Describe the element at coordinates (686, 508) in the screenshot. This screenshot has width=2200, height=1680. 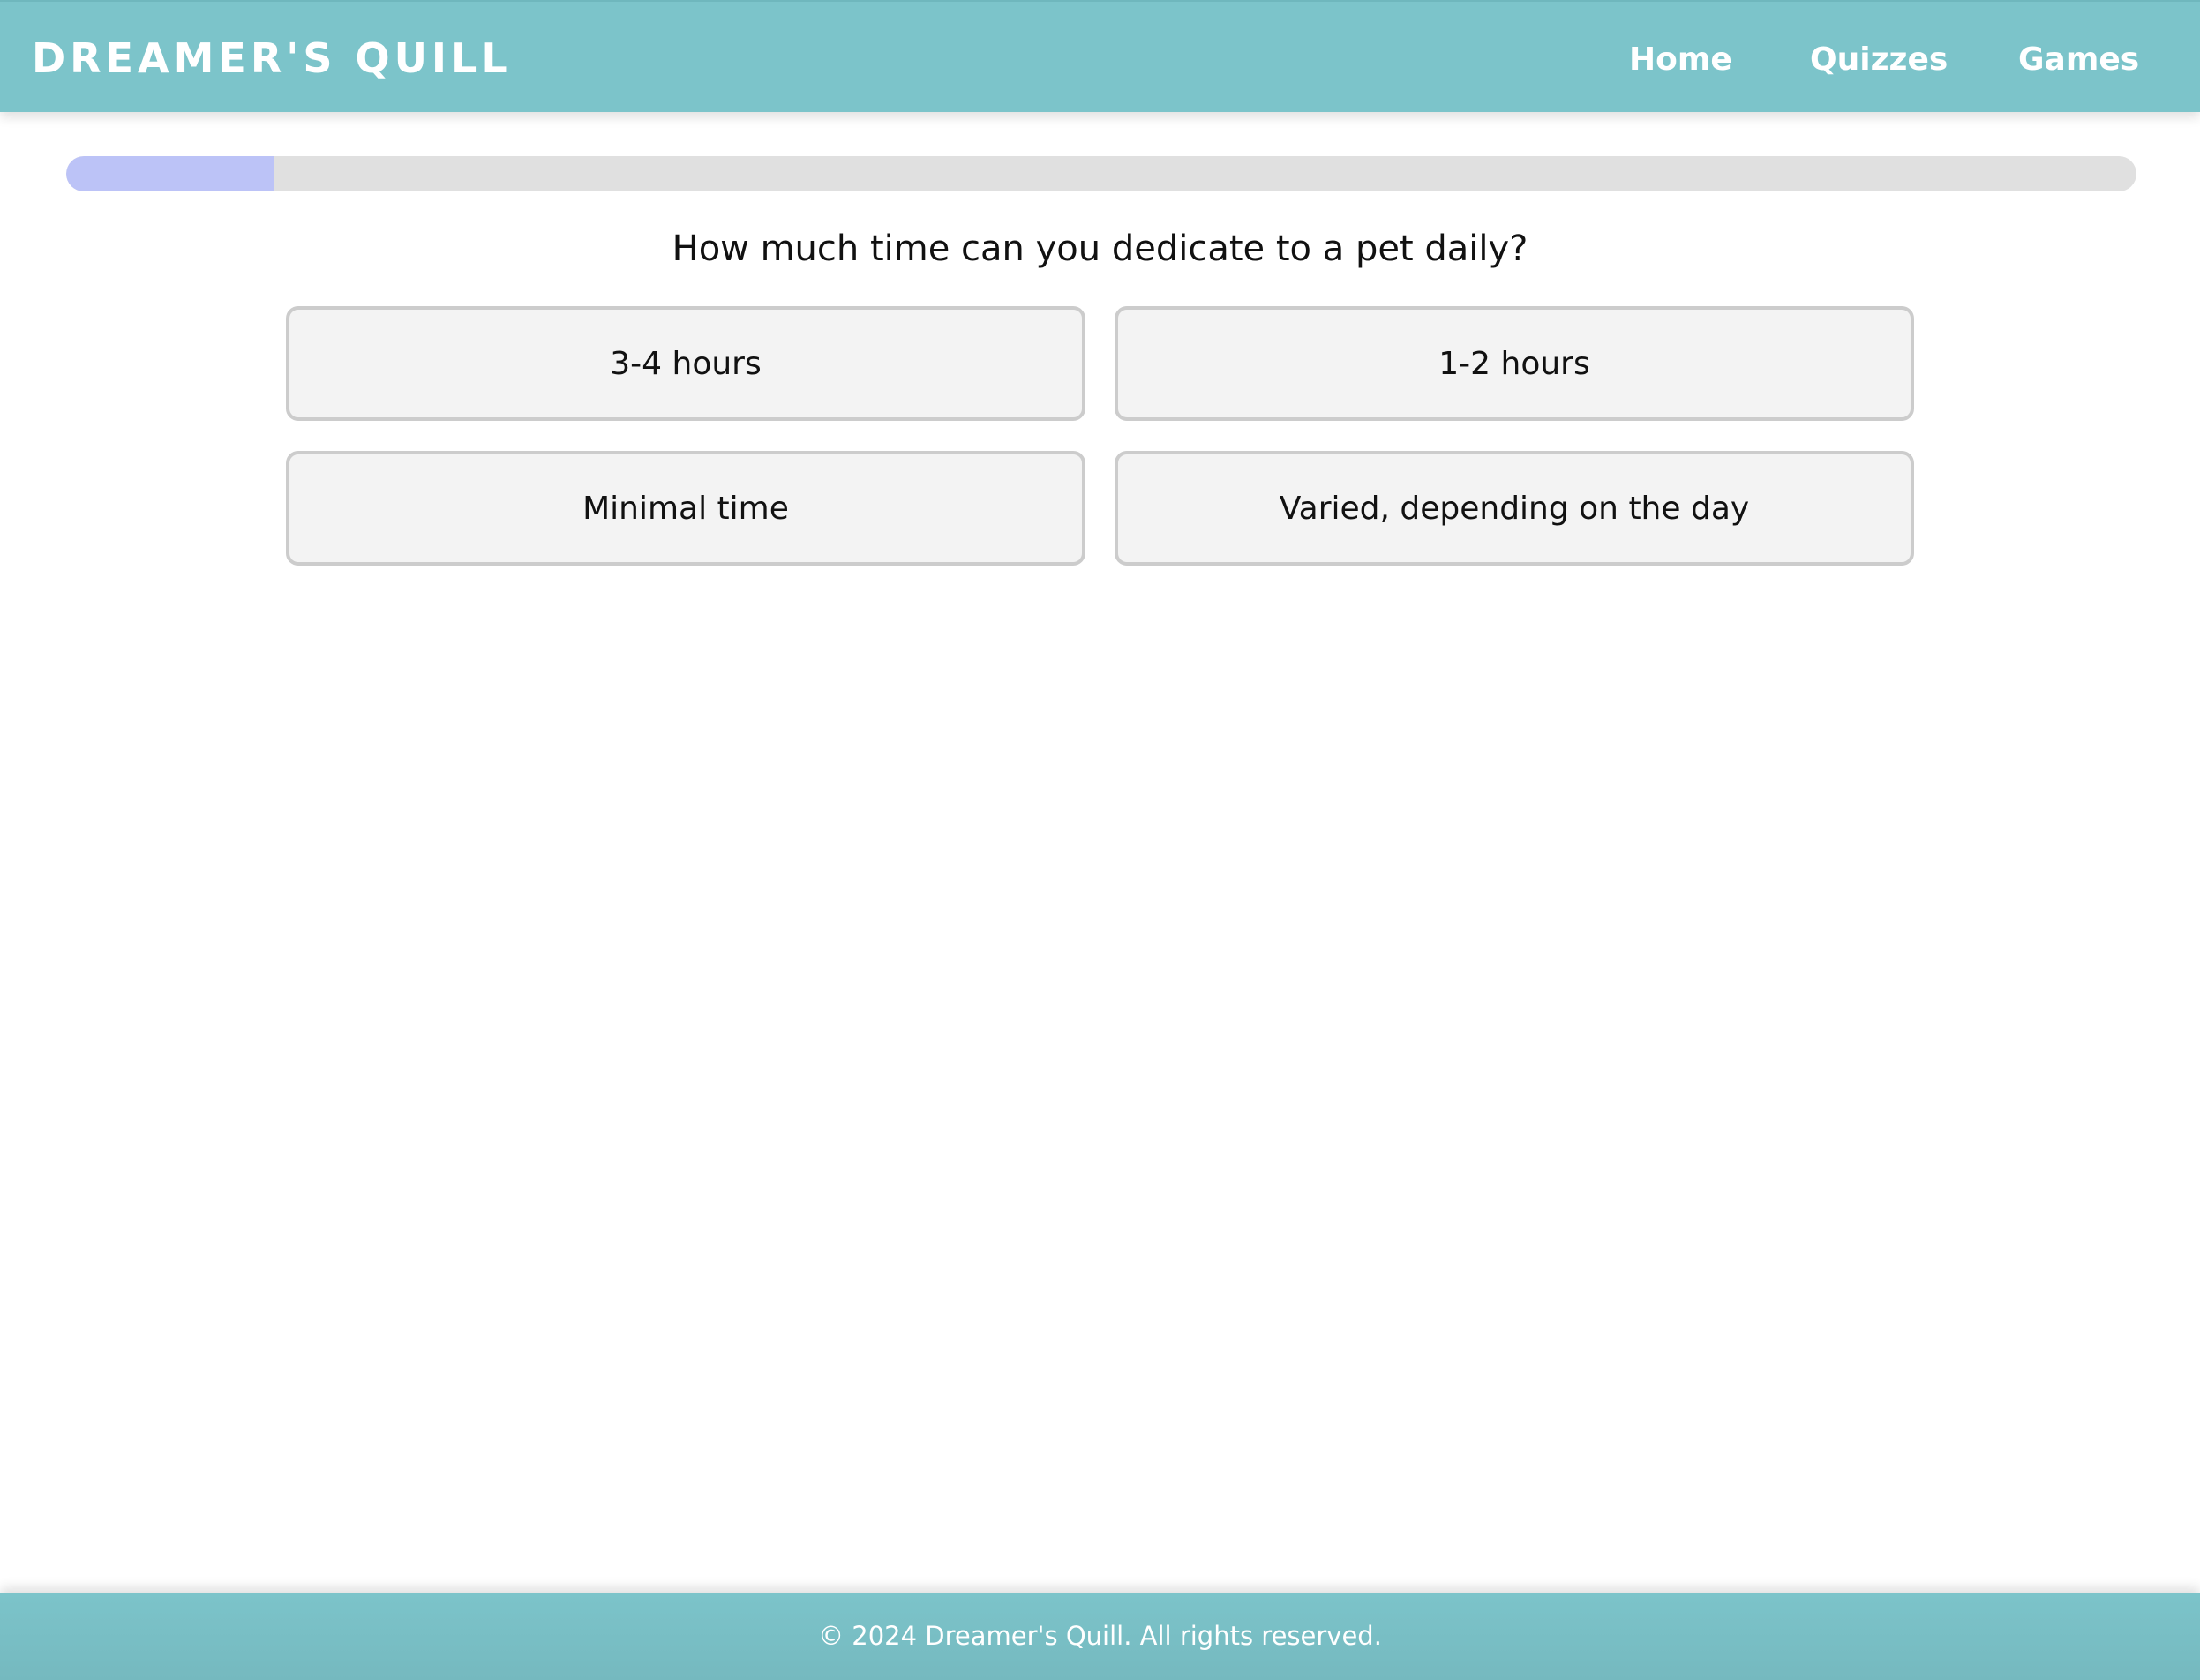
I see `answer-option-minimal-time: Minimal time` at that location.